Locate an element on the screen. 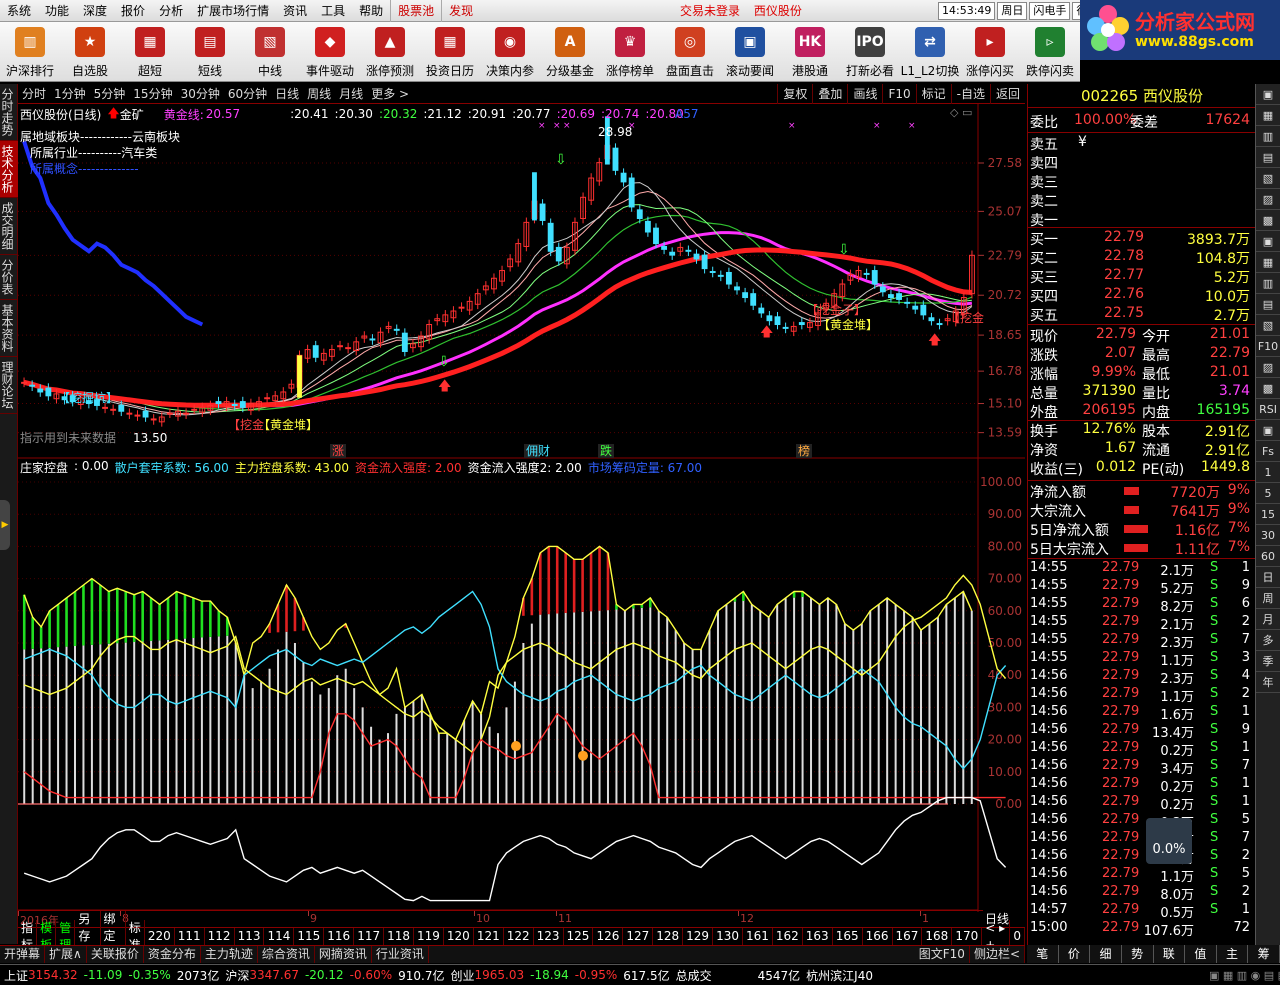 The width and height of the screenshot is (1280, 985). indicator-tab-6: 220 is located at coordinates (160, 936).